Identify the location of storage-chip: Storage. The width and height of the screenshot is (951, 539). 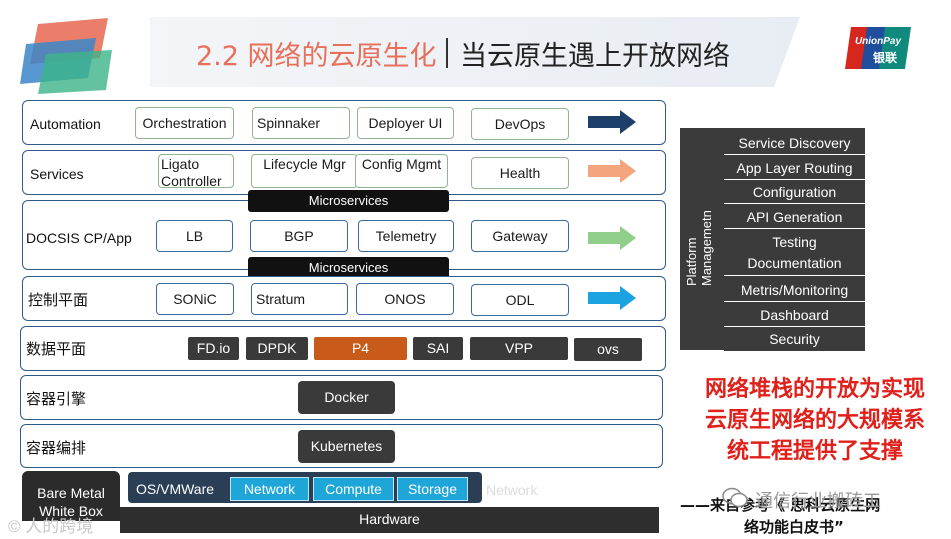
(432, 489).